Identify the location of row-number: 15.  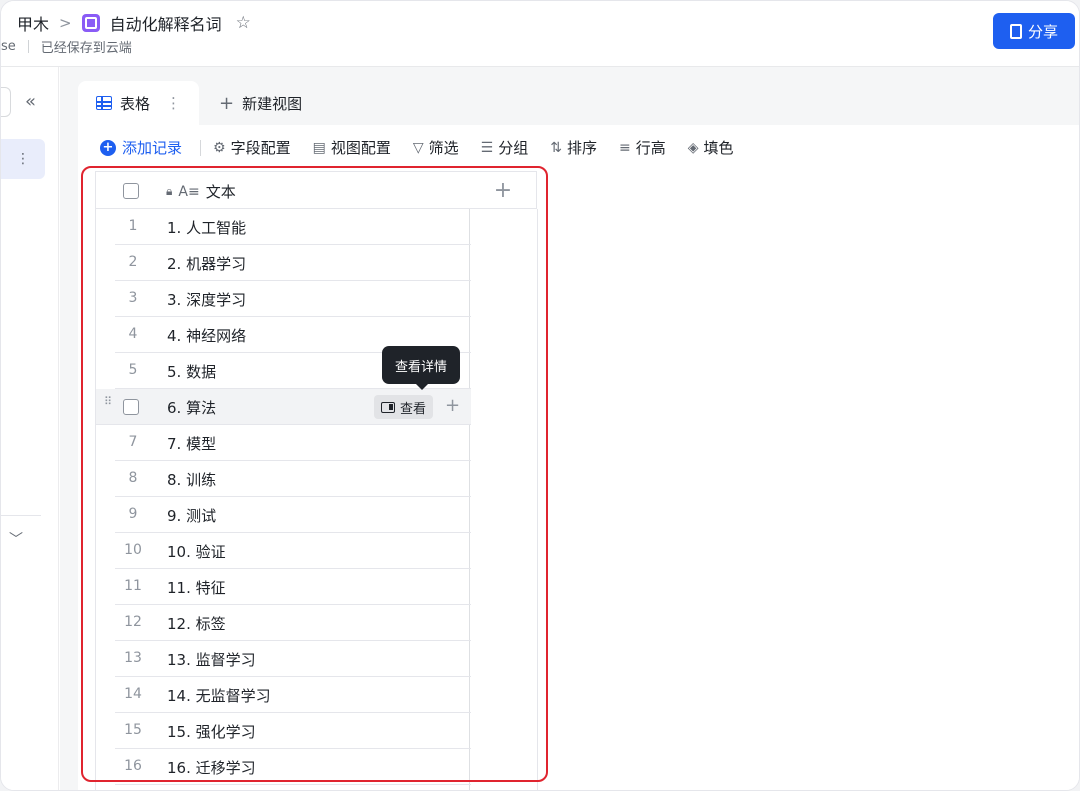
(133, 730).